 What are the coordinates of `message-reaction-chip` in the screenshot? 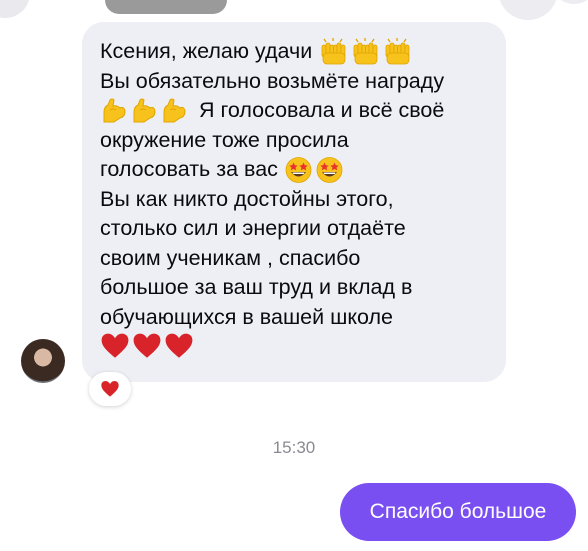 It's located at (110, 389).